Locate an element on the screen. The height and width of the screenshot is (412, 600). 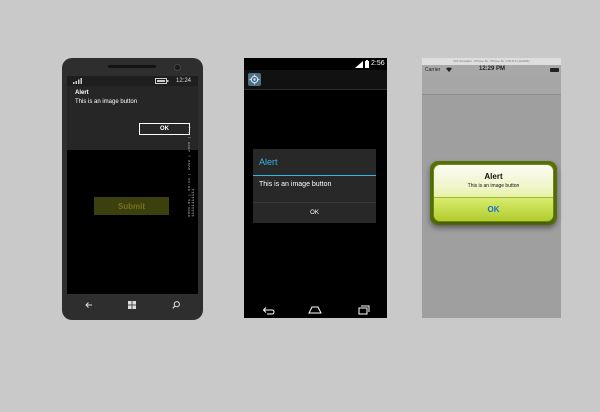
status-time: 12:29 PM is located at coordinates (492, 69).